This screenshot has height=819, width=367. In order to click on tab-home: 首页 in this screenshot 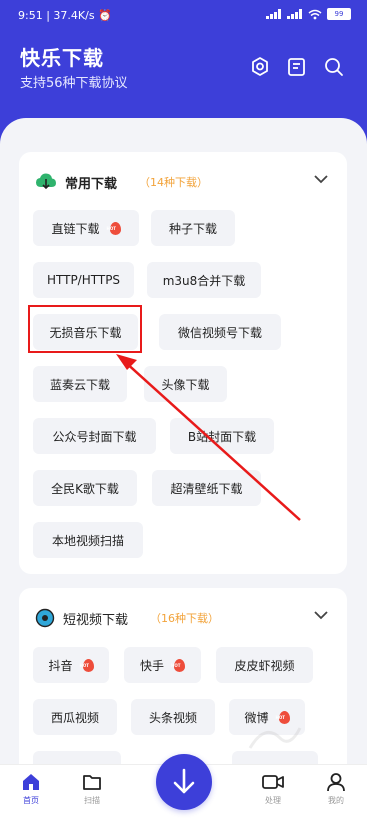, I will do `click(31, 788)`.